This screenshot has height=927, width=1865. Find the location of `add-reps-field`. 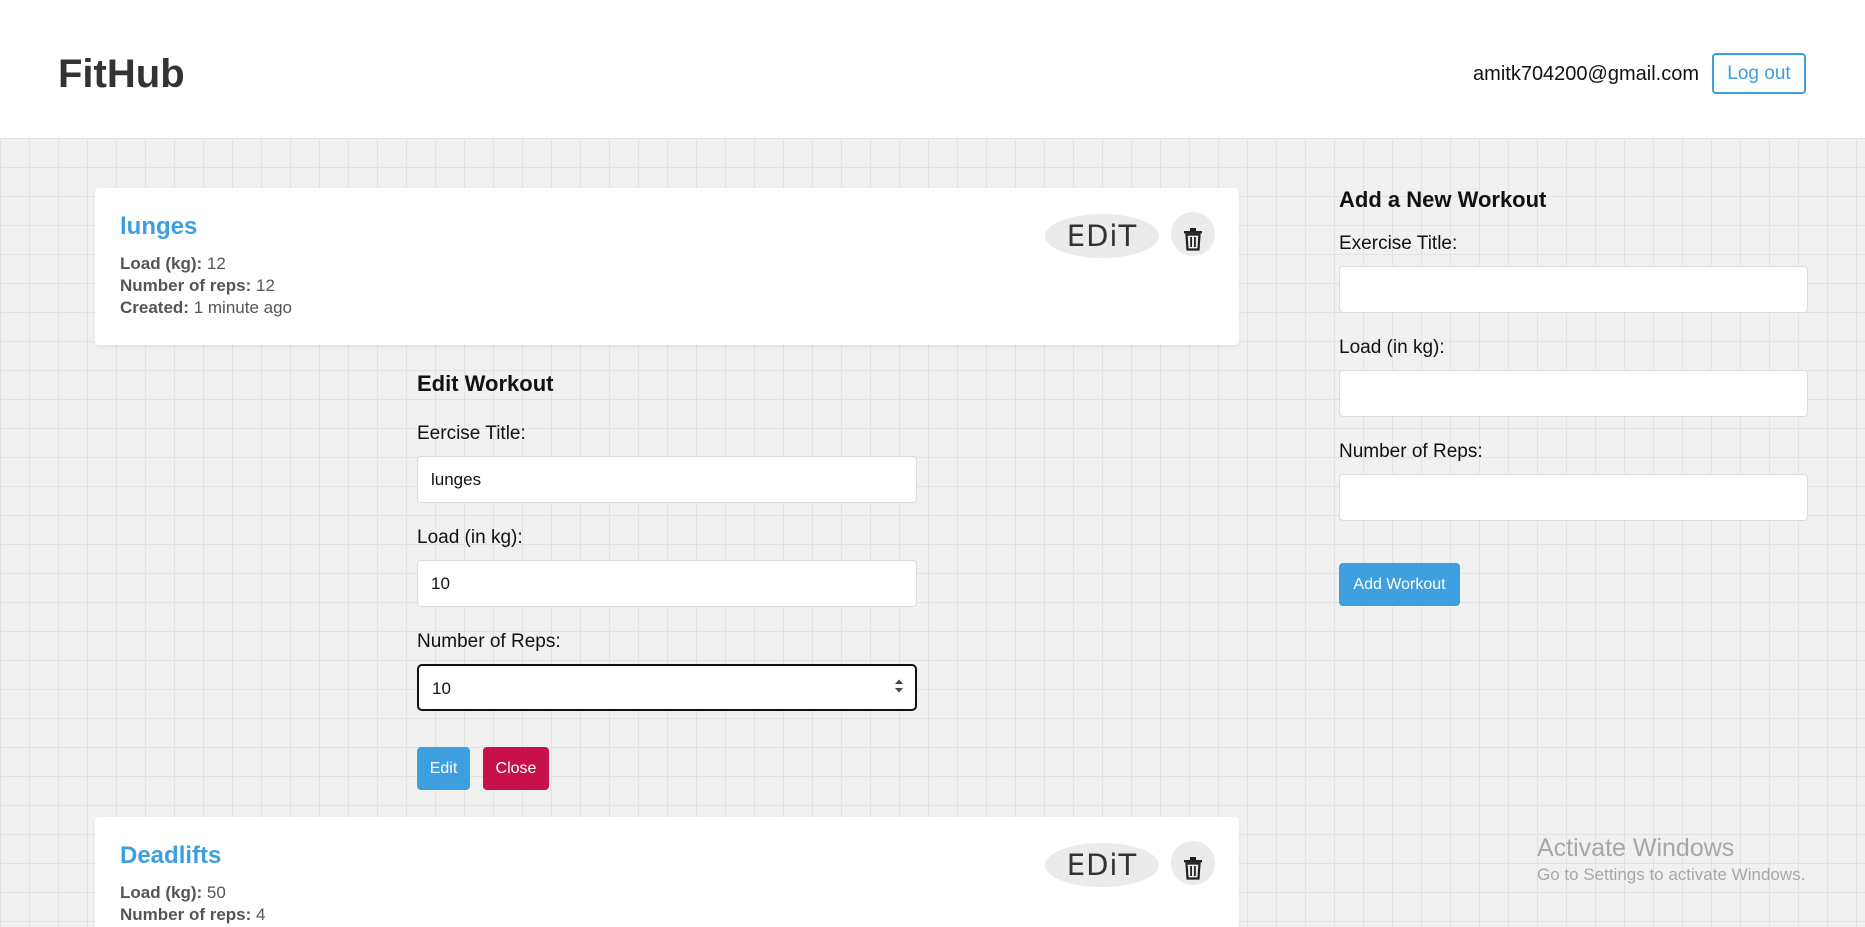

add-reps-field is located at coordinates (1573, 497).